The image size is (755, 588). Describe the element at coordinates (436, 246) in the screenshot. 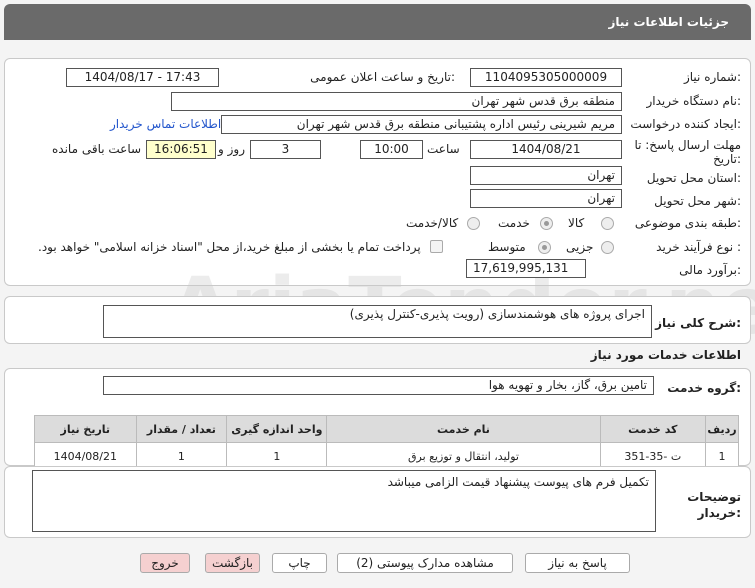

I see `treasury-checkbox` at that location.